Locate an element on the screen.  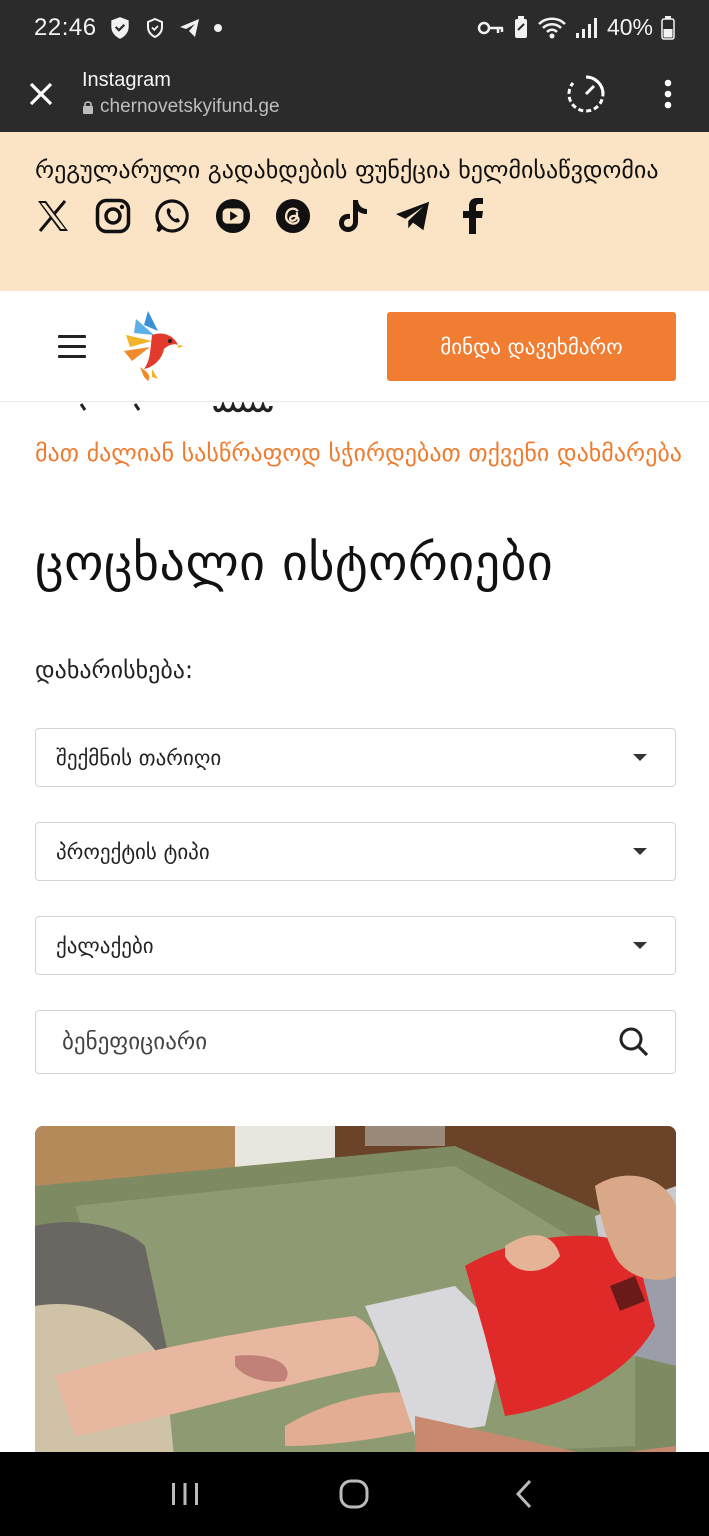
social-links is located at coordinates (354, 216).